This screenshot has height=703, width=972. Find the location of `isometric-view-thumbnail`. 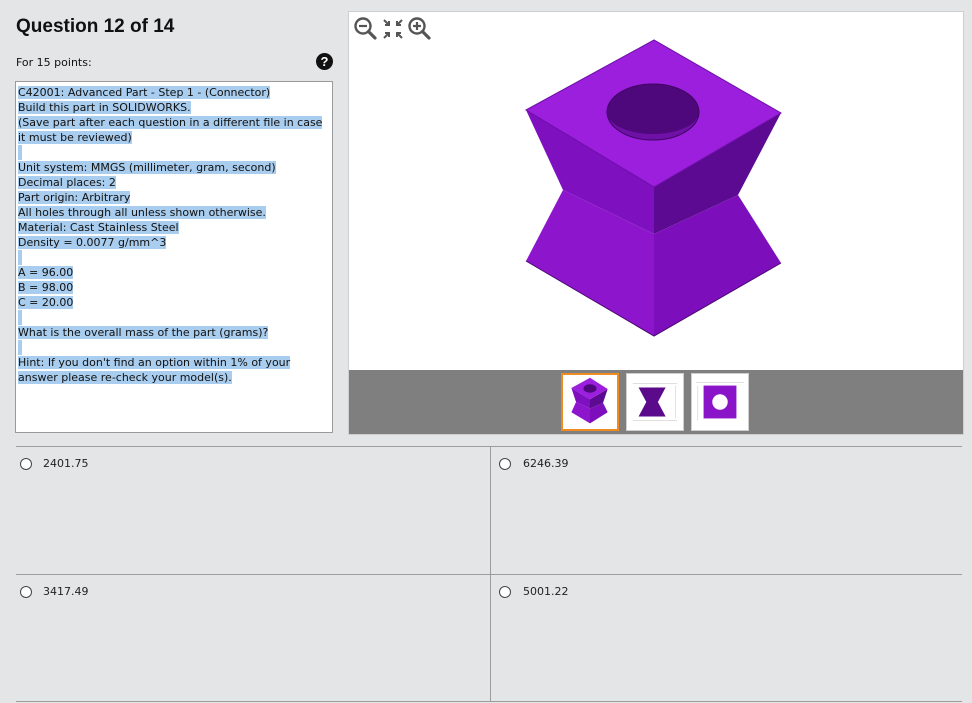

isometric-view-thumbnail is located at coordinates (590, 402).